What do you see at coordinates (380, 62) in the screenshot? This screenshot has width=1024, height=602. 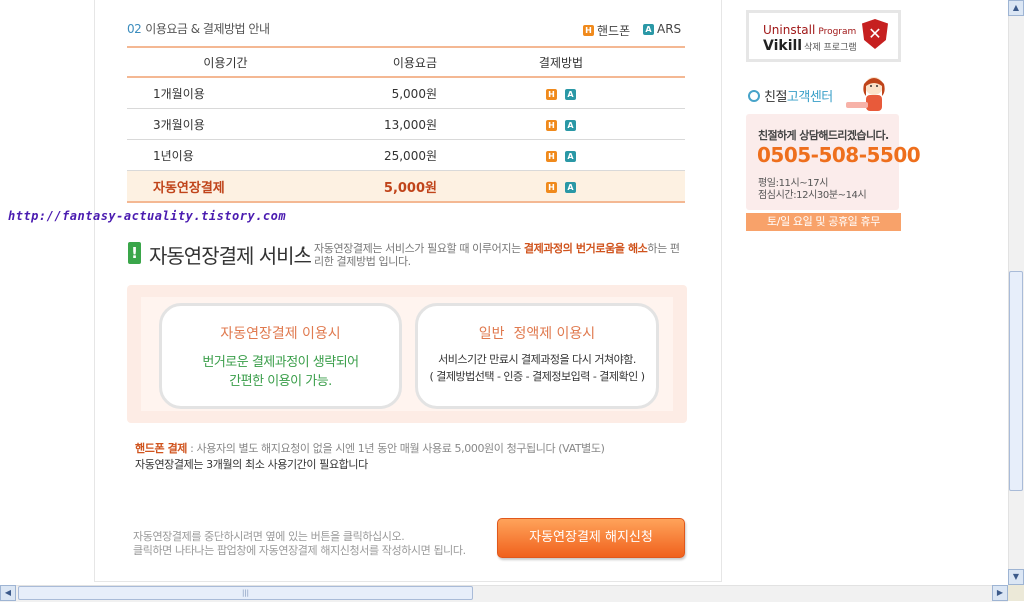 I see `header-price: 이용요금` at bounding box center [380, 62].